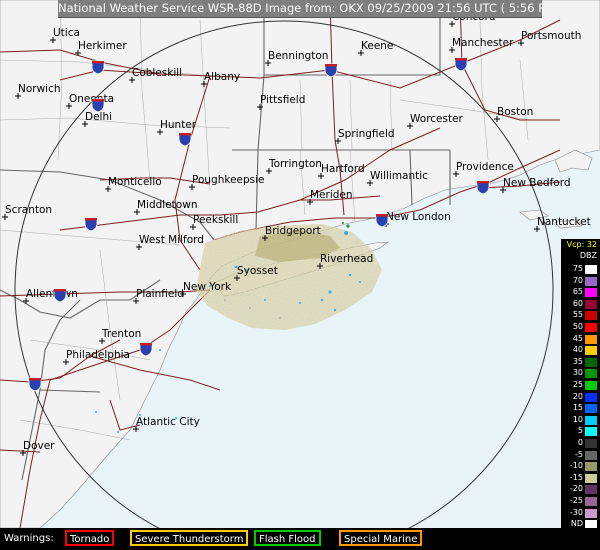  I want to click on legend-value: 45, so click(577, 338).